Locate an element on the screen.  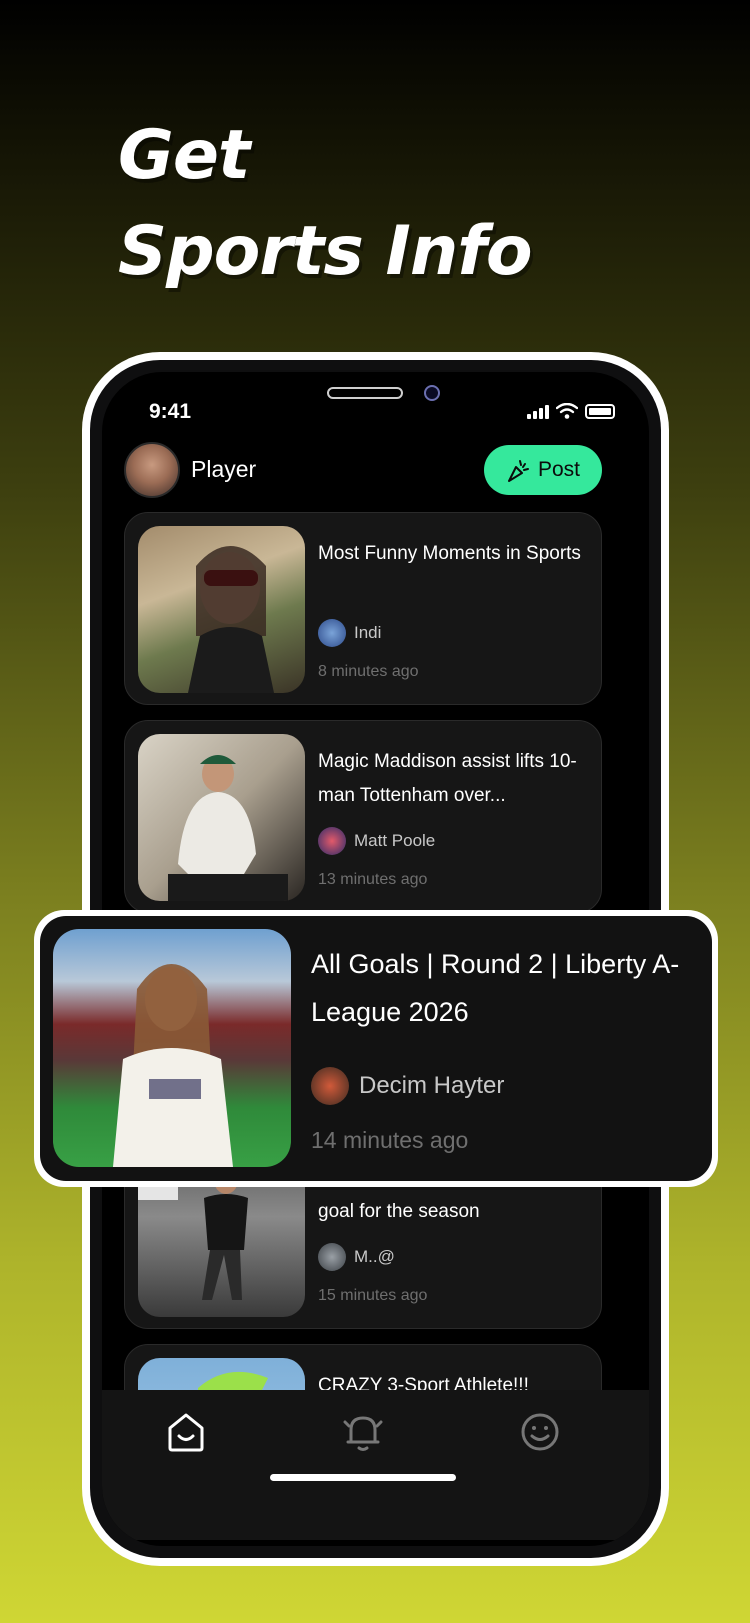
feed-card-author: M..@ is located at coordinates (356, 1257).